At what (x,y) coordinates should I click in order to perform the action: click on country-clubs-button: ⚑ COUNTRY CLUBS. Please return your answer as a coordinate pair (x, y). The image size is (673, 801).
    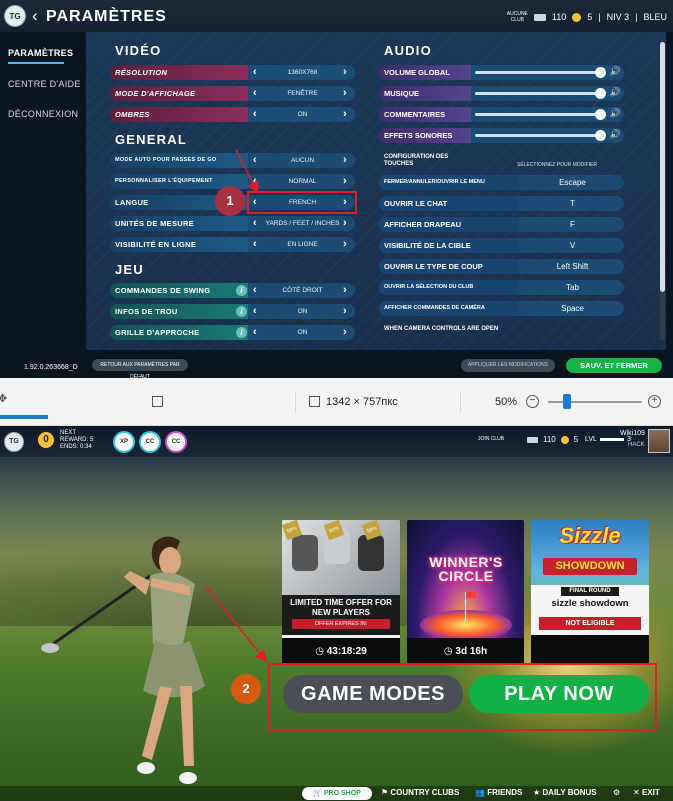
    Looking at the image, I should click on (420, 792).